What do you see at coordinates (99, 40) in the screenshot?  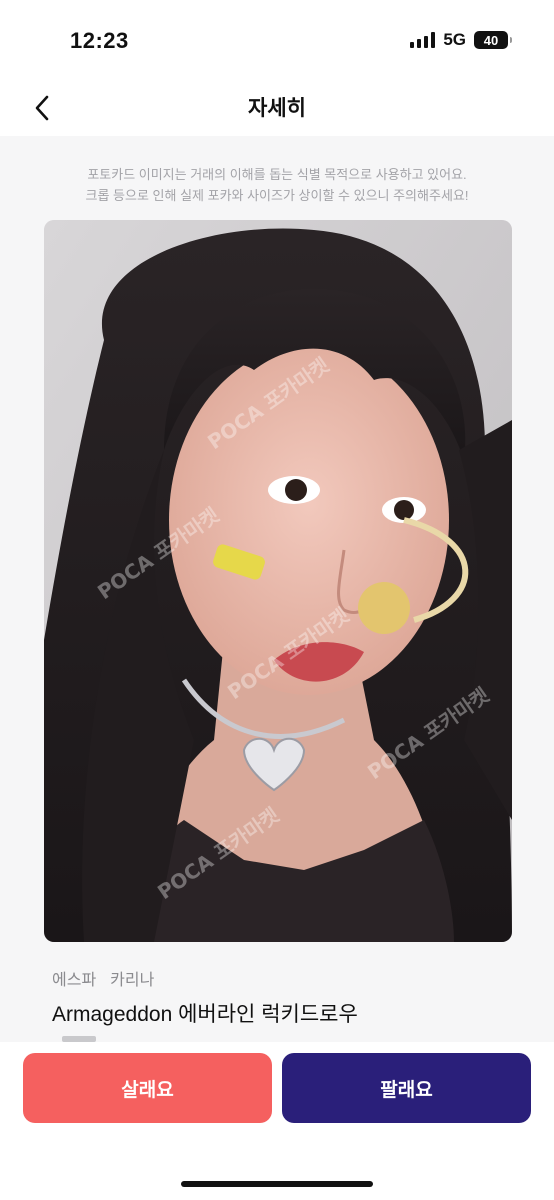 I see `status-time: 12:23` at bounding box center [99, 40].